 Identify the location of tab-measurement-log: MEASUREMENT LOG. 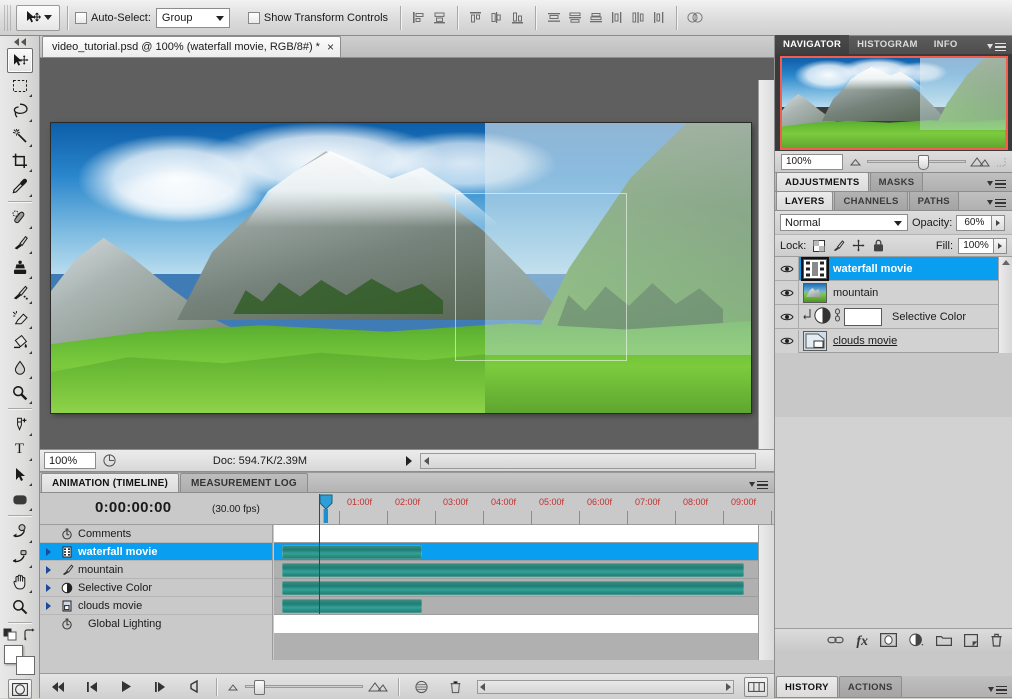
(244, 482).